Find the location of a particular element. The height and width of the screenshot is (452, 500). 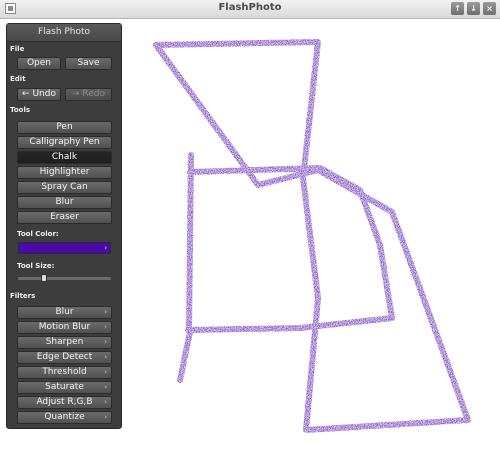

tool-pen: Pen is located at coordinates (64, 127).